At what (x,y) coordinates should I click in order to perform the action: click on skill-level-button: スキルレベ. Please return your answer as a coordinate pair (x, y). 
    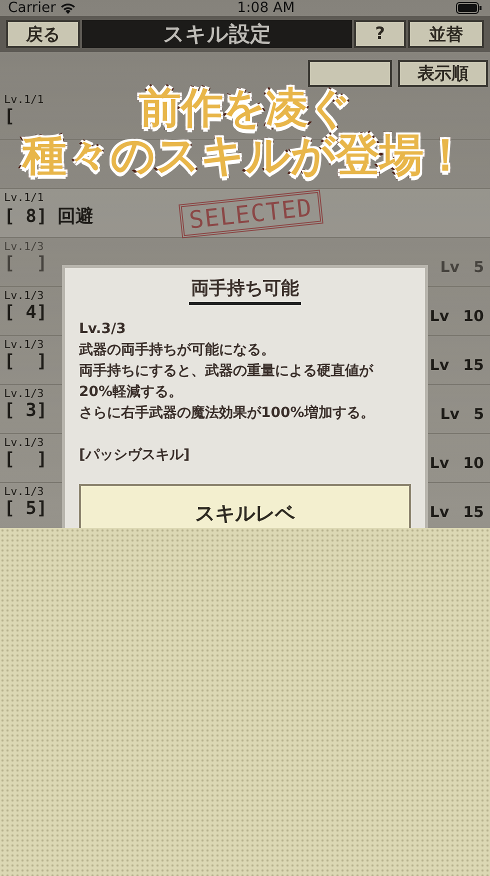
    Looking at the image, I should click on (245, 506).